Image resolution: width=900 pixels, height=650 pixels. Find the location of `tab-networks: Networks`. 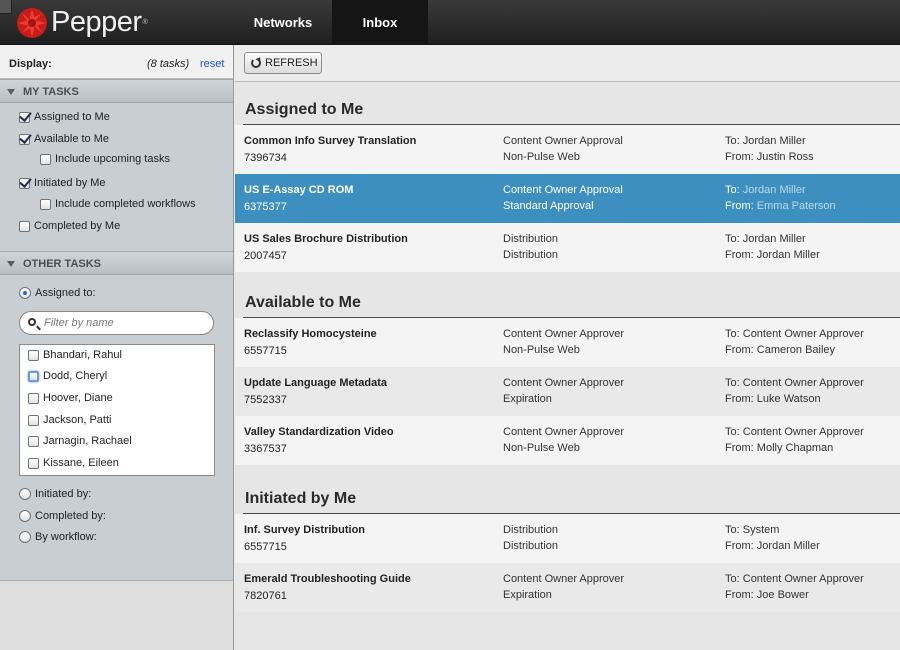

tab-networks: Networks is located at coordinates (283, 22).